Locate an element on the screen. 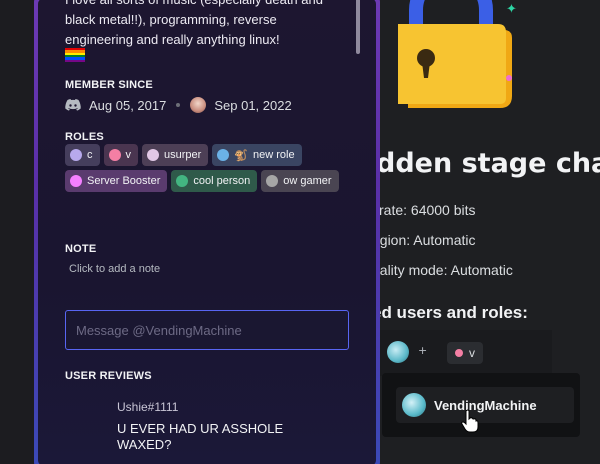  scrollbar-thumb is located at coordinates (358, 27).